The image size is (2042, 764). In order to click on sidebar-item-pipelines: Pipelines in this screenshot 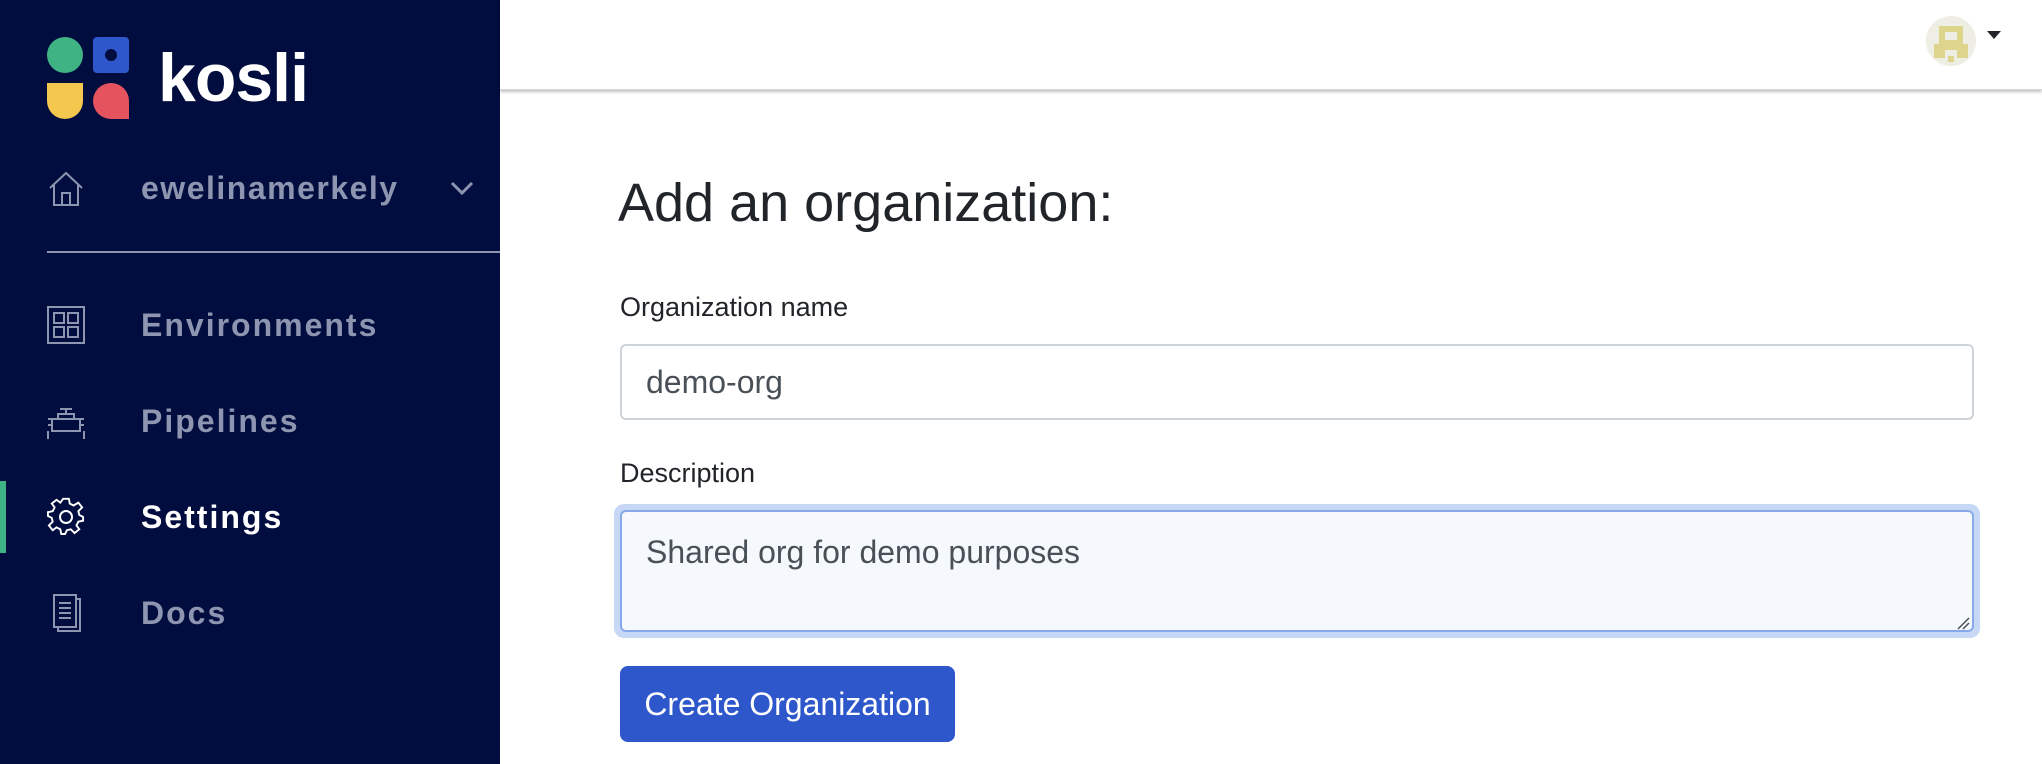, I will do `click(250, 421)`.